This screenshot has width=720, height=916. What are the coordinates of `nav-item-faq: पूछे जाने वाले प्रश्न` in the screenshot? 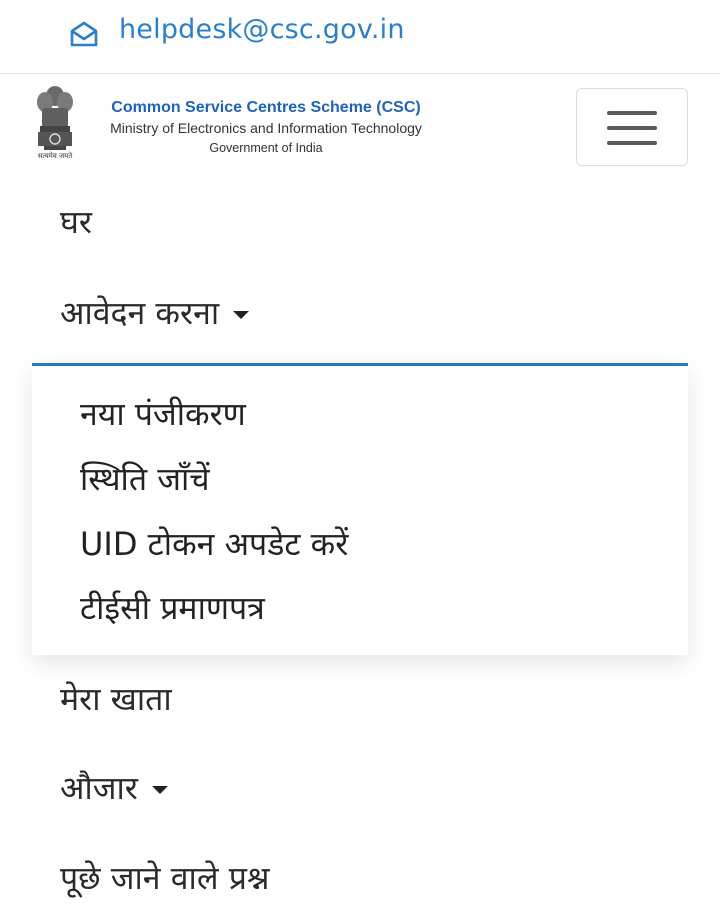 It's located at (165, 878).